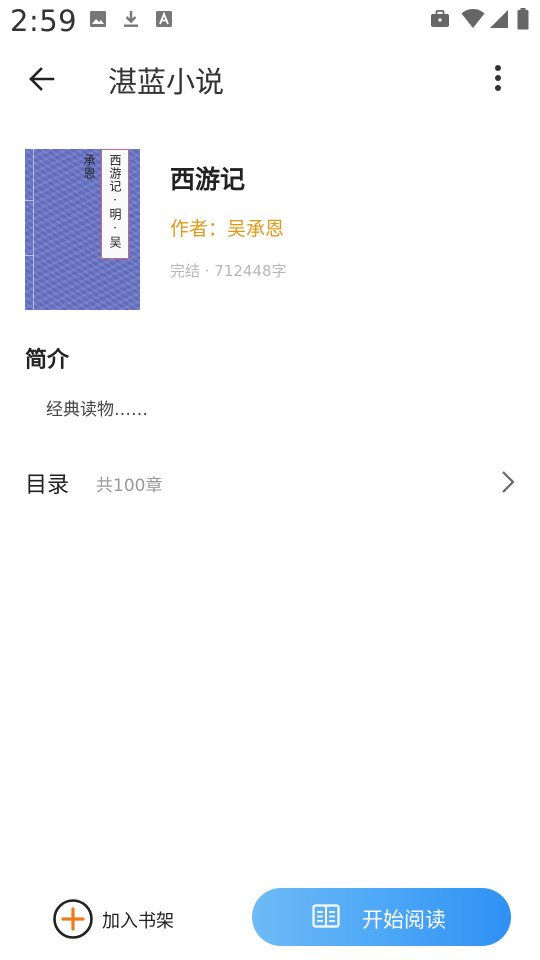 The image size is (540, 960). Describe the element at coordinates (440, 18) in the screenshot. I see `briefcase-icon` at that location.